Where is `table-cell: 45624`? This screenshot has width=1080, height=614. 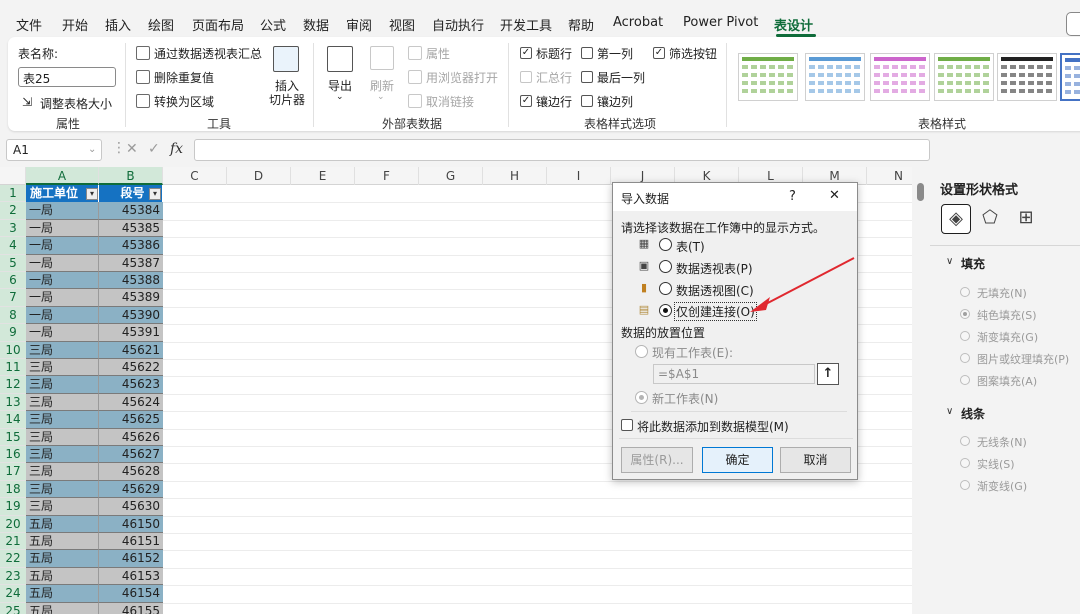
table-cell: 45624 is located at coordinates (131, 402).